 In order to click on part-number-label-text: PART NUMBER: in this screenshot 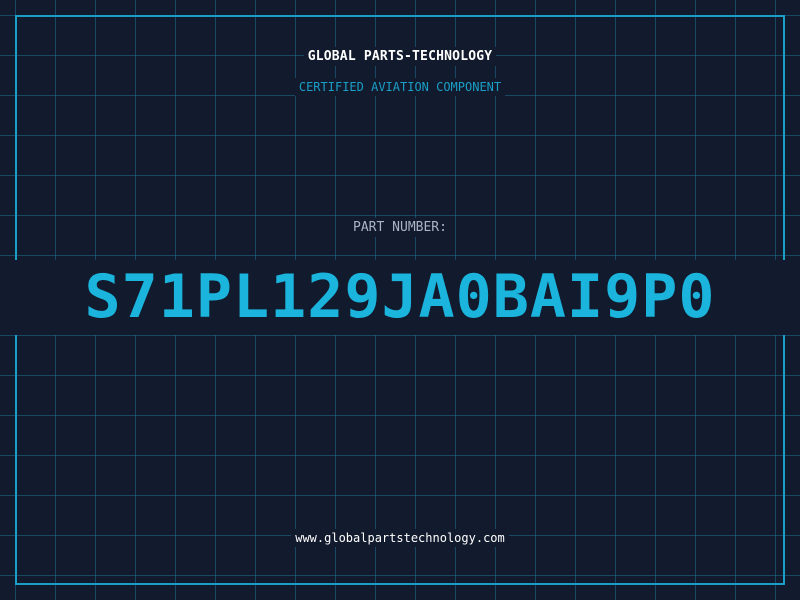, I will do `click(400, 227)`.